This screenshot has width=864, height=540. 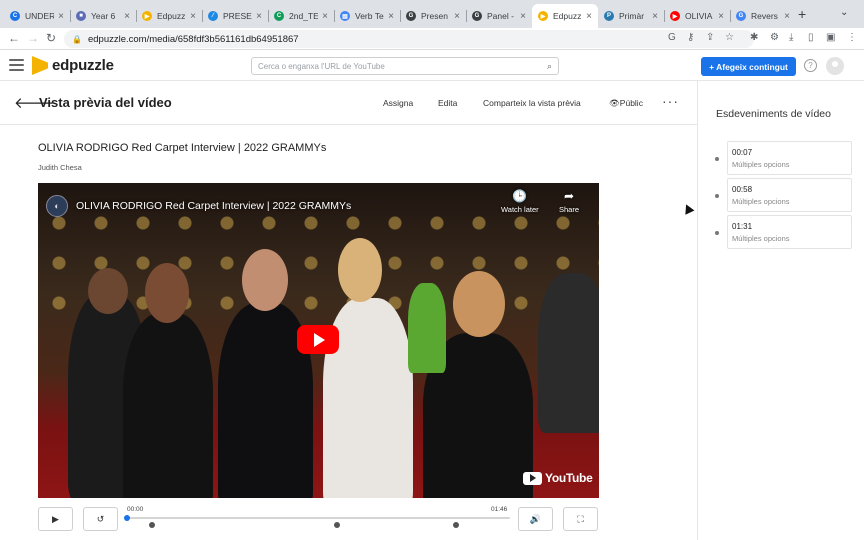 I want to click on channel-avatar: ◐, so click(x=57, y=206).